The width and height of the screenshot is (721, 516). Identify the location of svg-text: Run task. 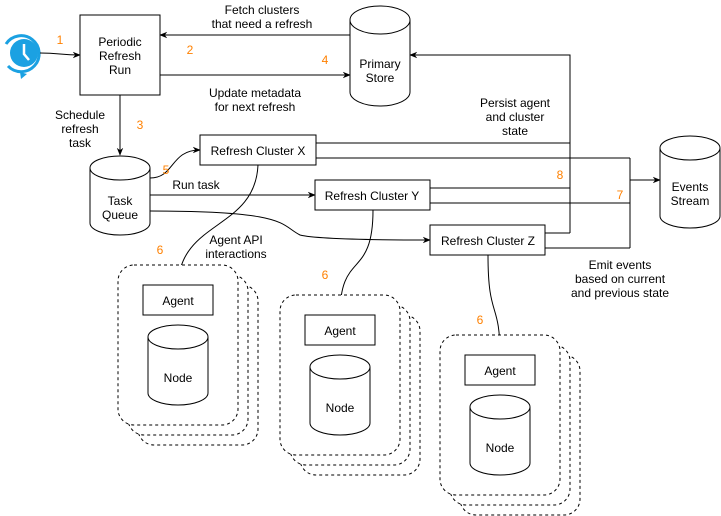
(196, 185).